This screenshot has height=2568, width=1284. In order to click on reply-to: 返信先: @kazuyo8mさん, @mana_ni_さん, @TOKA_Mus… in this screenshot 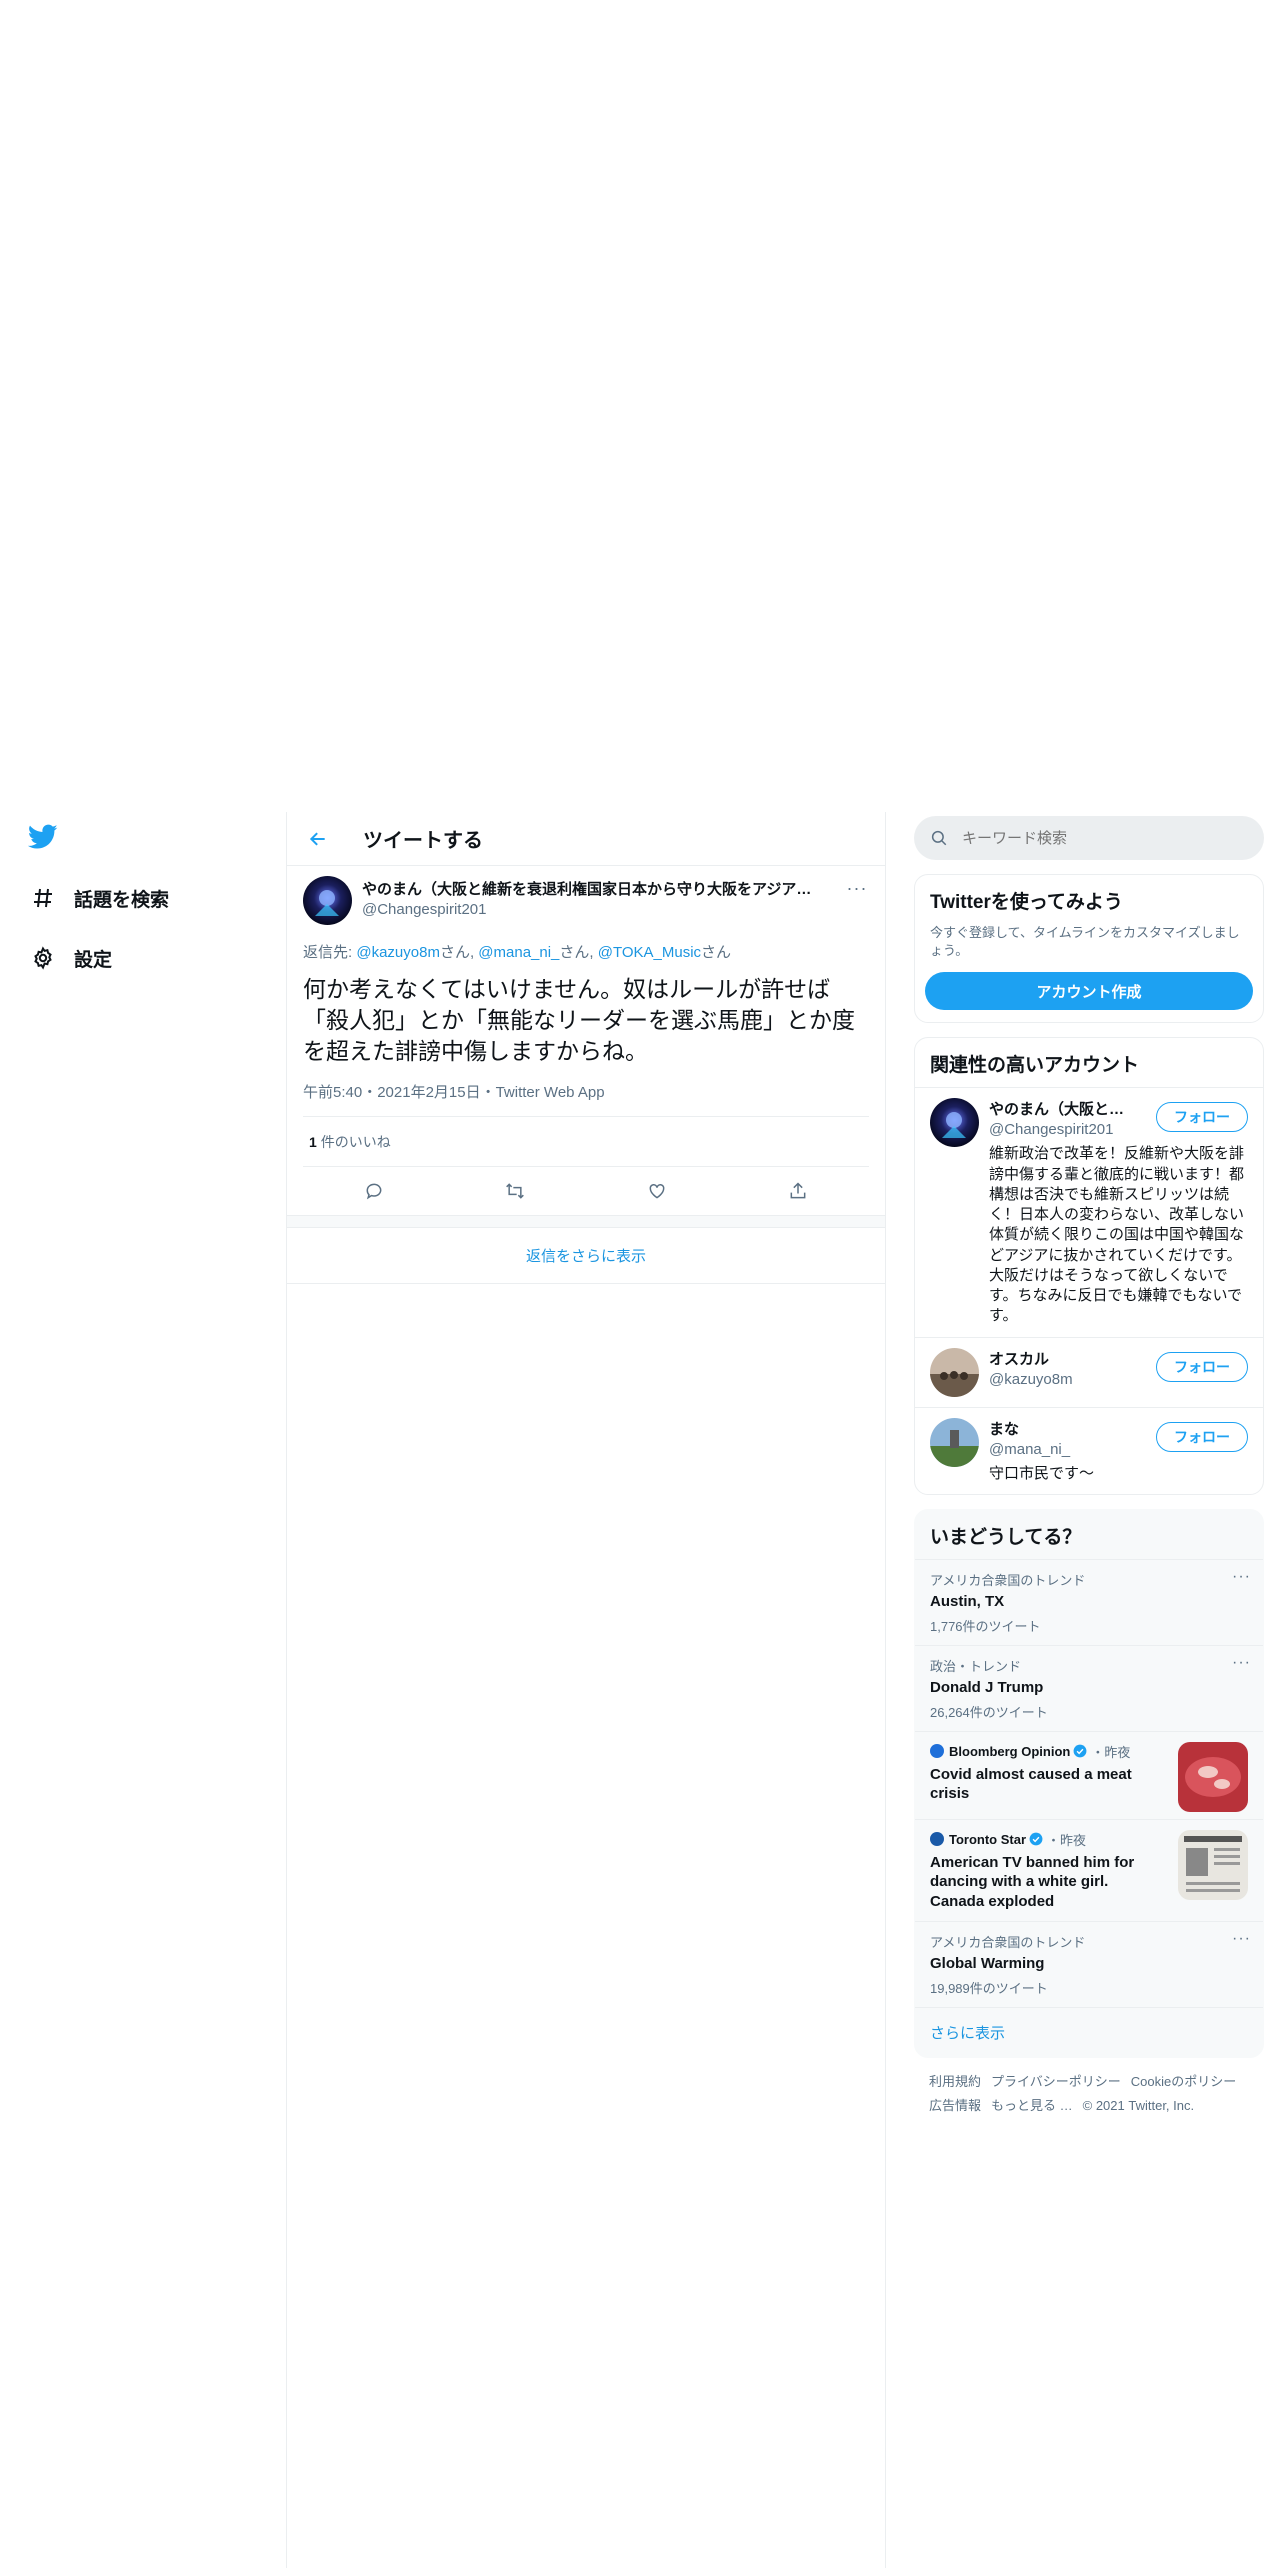, I will do `click(586, 951)`.